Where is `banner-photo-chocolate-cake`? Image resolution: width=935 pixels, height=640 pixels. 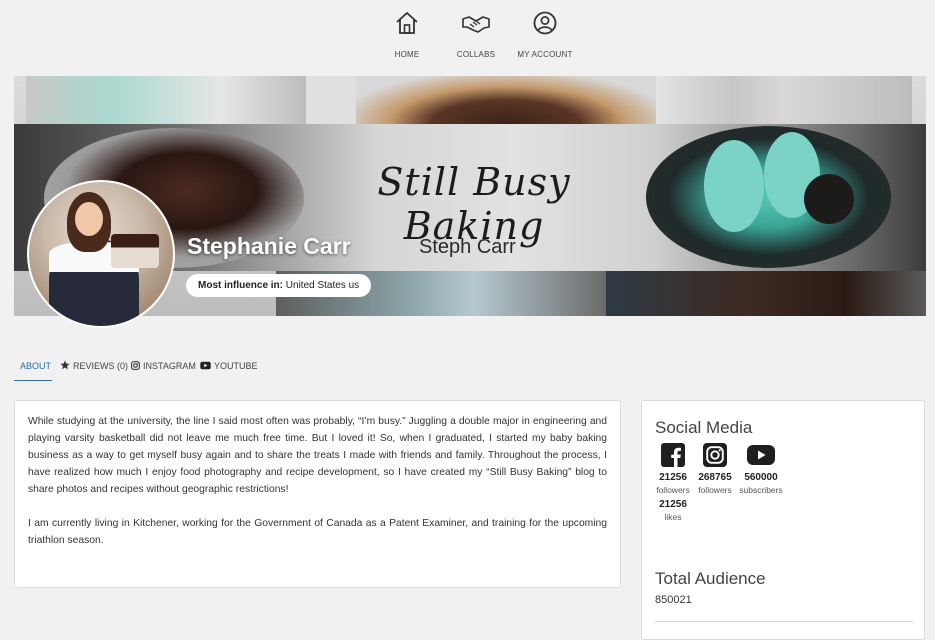
banner-photo-chocolate-cake is located at coordinates (506, 100).